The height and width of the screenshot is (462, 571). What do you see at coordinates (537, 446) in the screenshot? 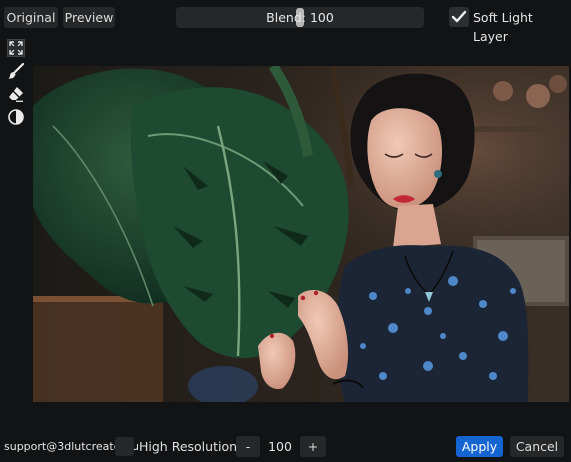
I see `cancel-button: Cancel` at bounding box center [537, 446].